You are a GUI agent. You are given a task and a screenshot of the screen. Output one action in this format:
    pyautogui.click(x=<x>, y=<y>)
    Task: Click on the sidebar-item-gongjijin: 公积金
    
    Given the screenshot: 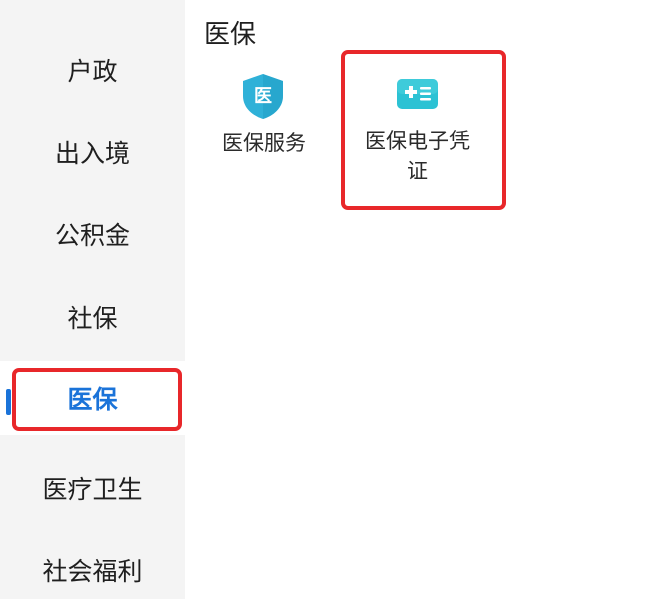 What is the action you would take?
    pyautogui.click(x=92, y=234)
    